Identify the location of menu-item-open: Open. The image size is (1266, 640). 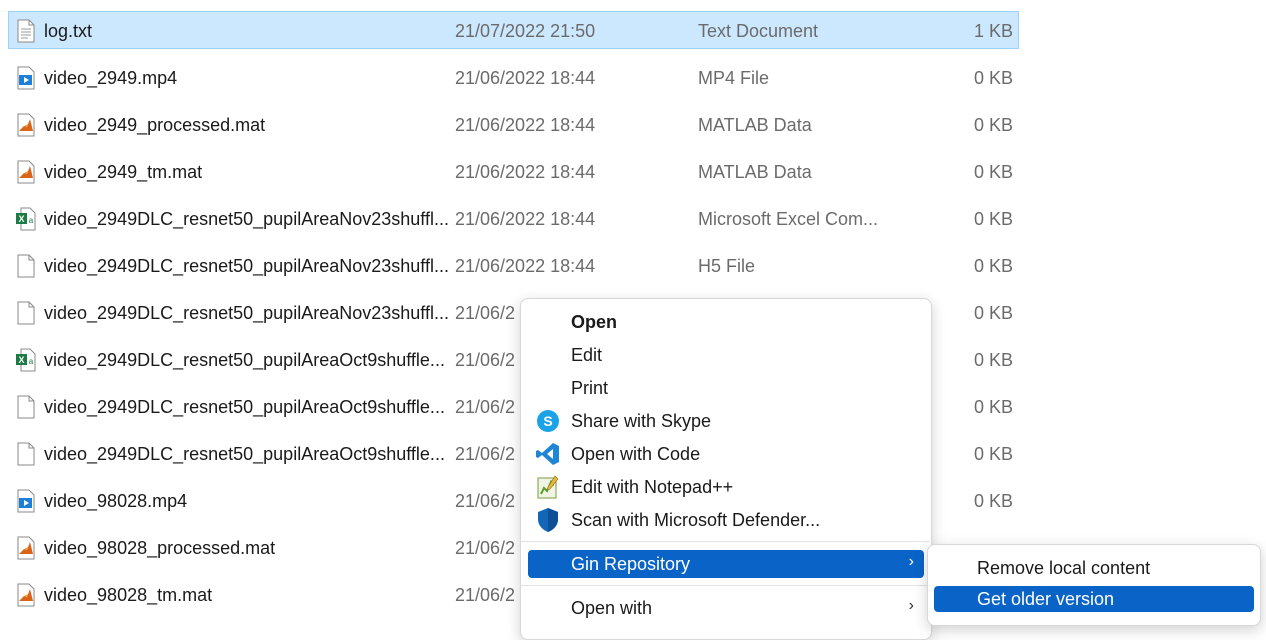
(726, 322).